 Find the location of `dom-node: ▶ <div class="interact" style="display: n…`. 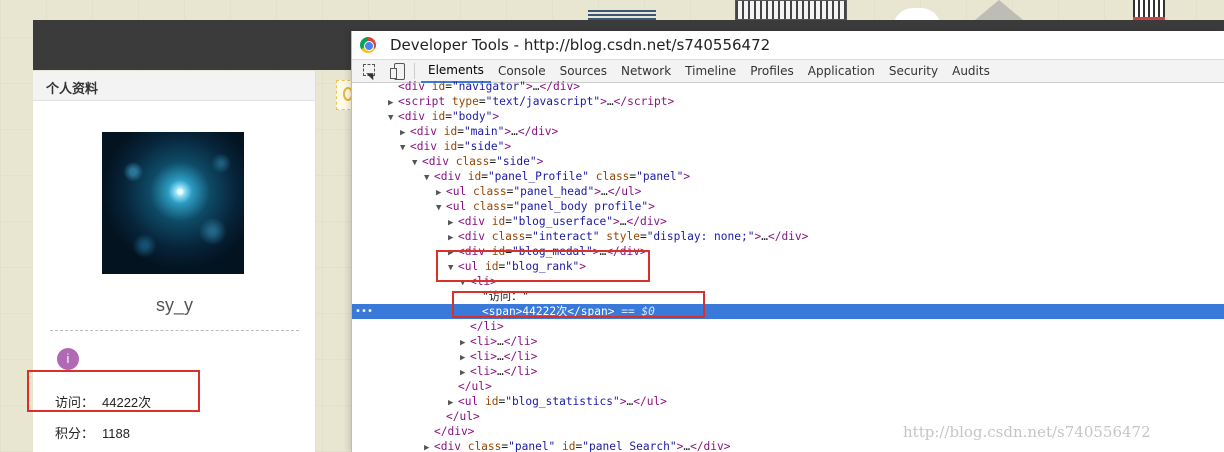

dom-node: ▶ <div class="interact" style="display: n… is located at coordinates (788, 236).